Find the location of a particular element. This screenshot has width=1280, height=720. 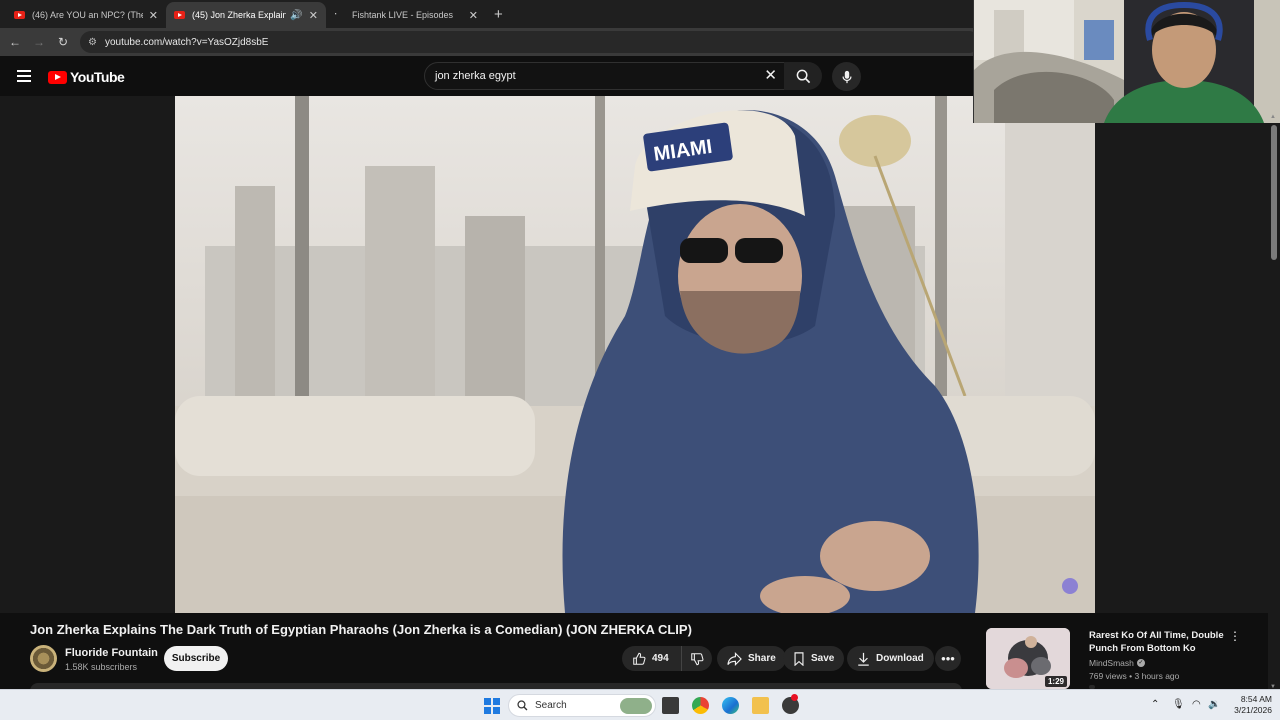

new-tab-plus-icon: + is located at coordinates (498, 14).